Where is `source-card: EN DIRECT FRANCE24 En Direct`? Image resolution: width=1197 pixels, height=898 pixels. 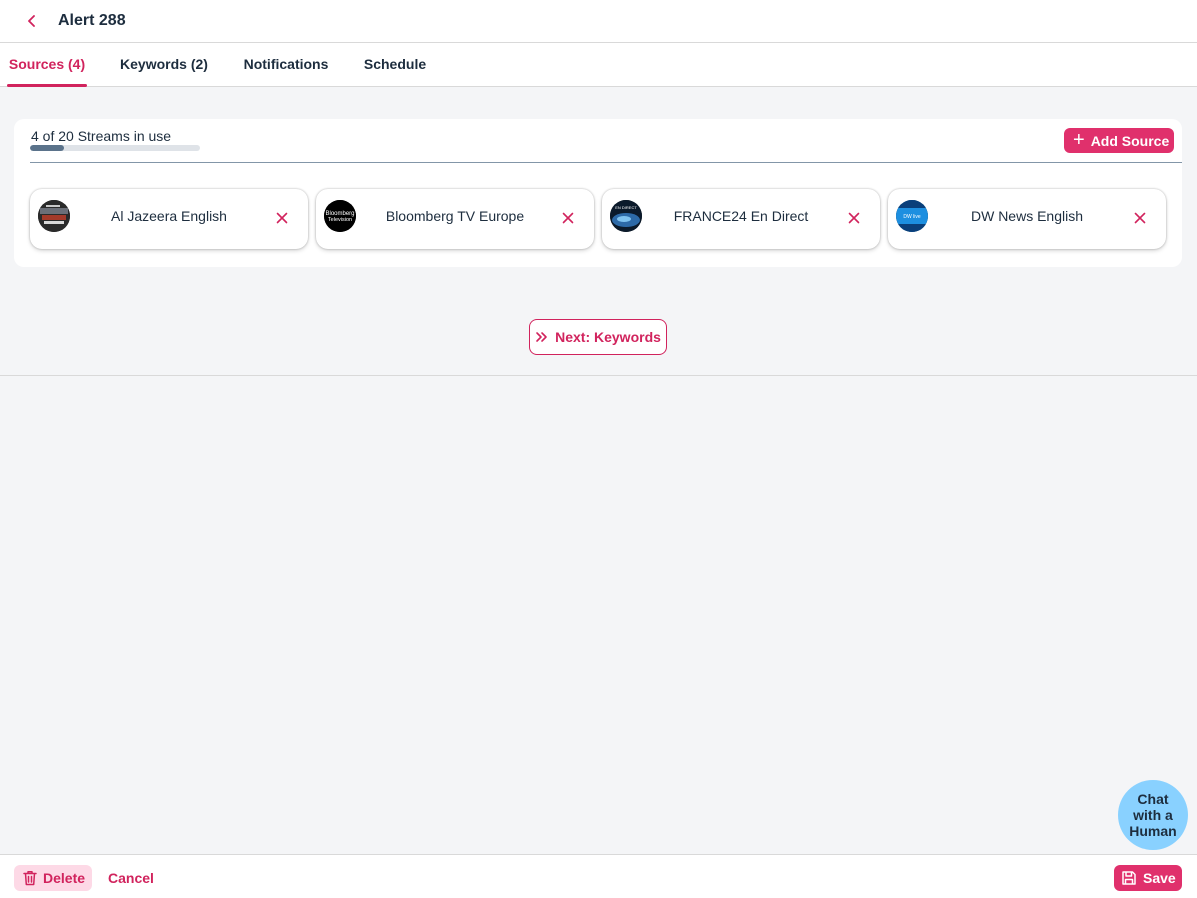
source-card: EN DIRECT FRANCE24 En Direct is located at coordinates (741, 219).